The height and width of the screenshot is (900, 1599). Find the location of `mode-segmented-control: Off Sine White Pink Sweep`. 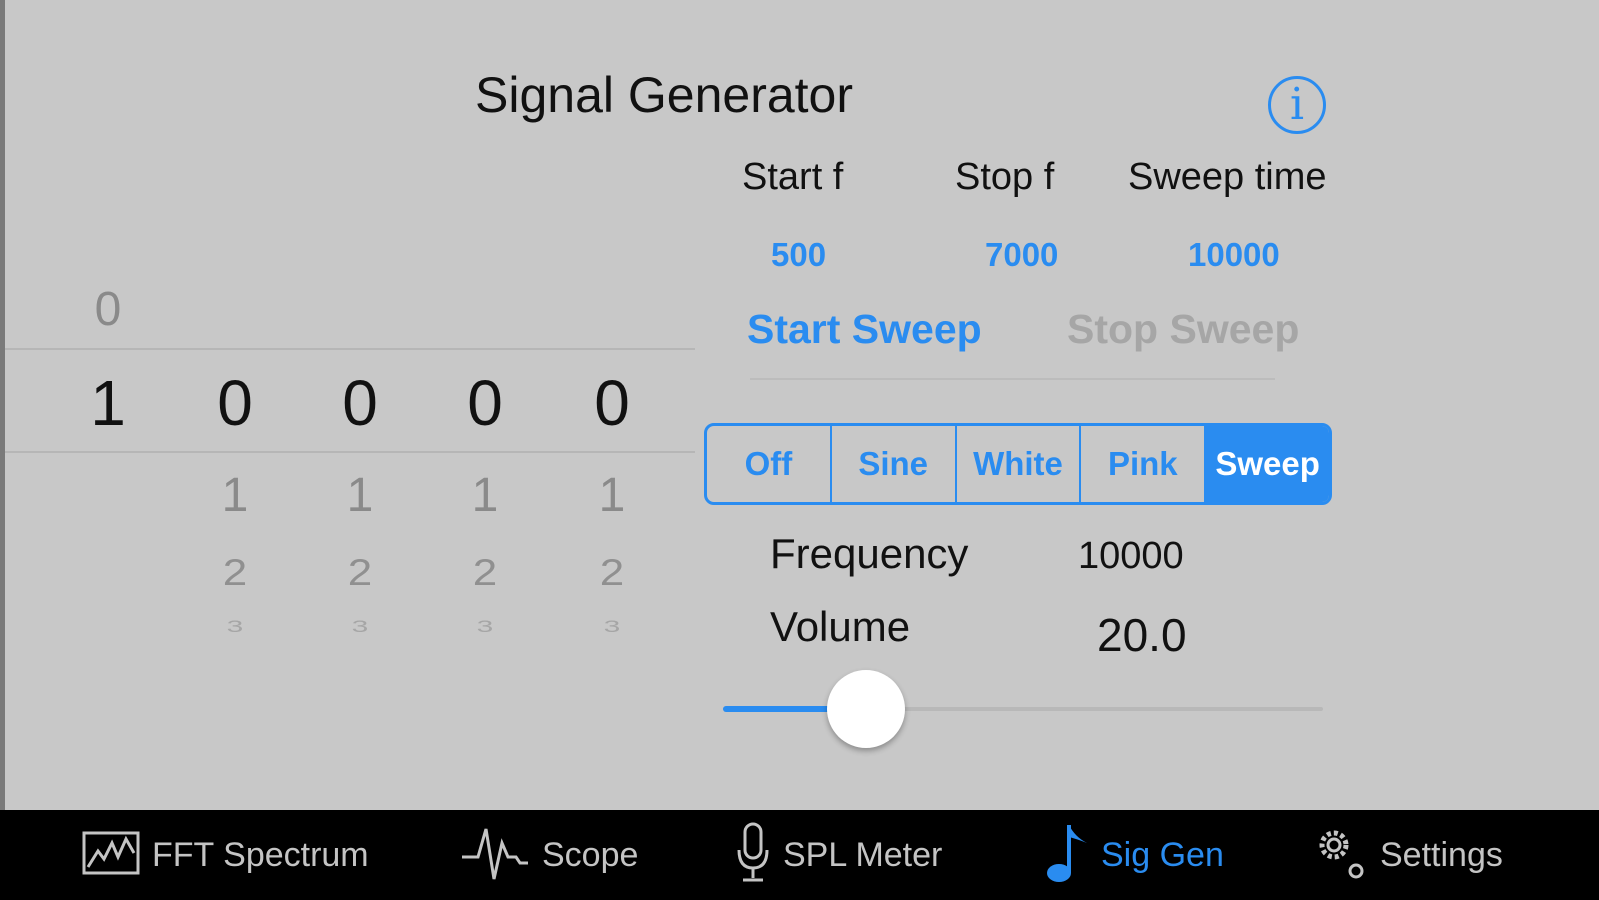

mode-segmented-control: Off Sine White Pink Sweep is located at coordinates (1018, 464).